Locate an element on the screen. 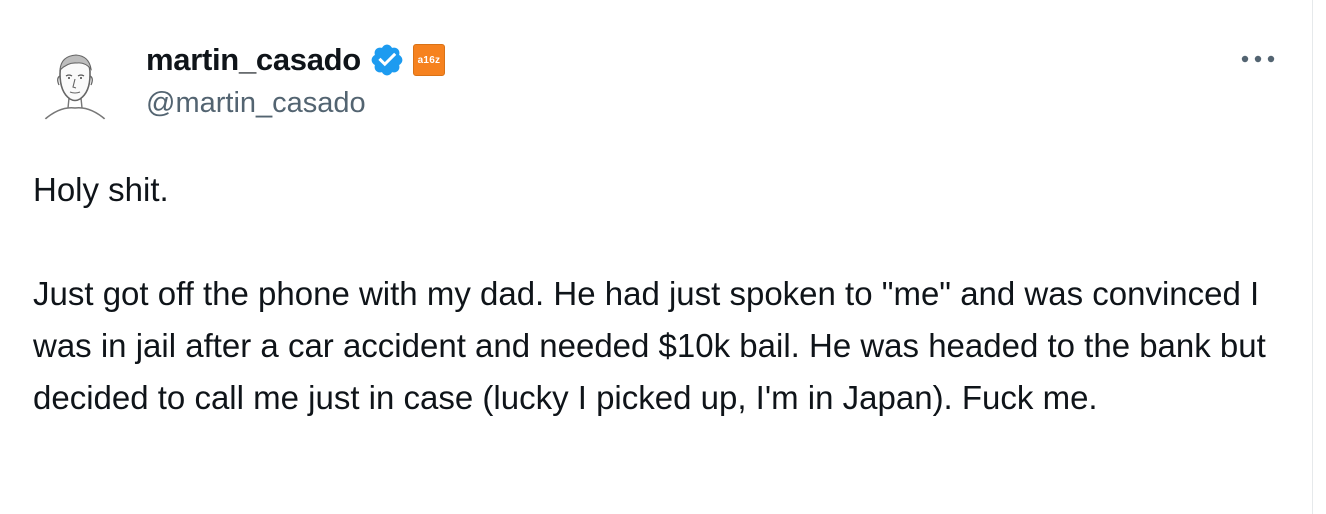 The height and width of the screenshot is (514, 1326). author-avatar is located at coordinates (75, 85).